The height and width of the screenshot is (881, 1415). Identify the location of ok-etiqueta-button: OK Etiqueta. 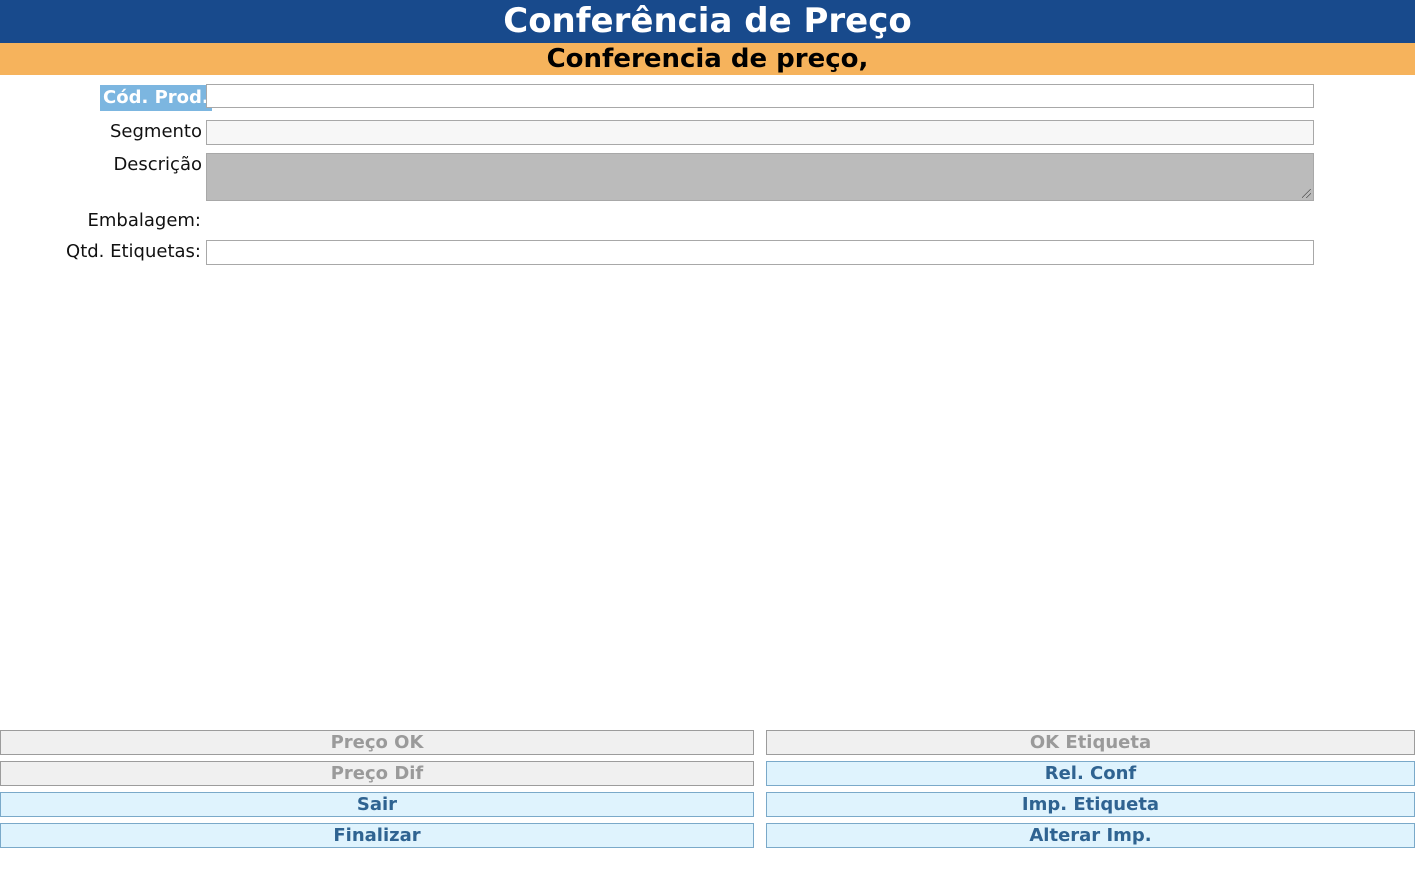
(1090, 742).